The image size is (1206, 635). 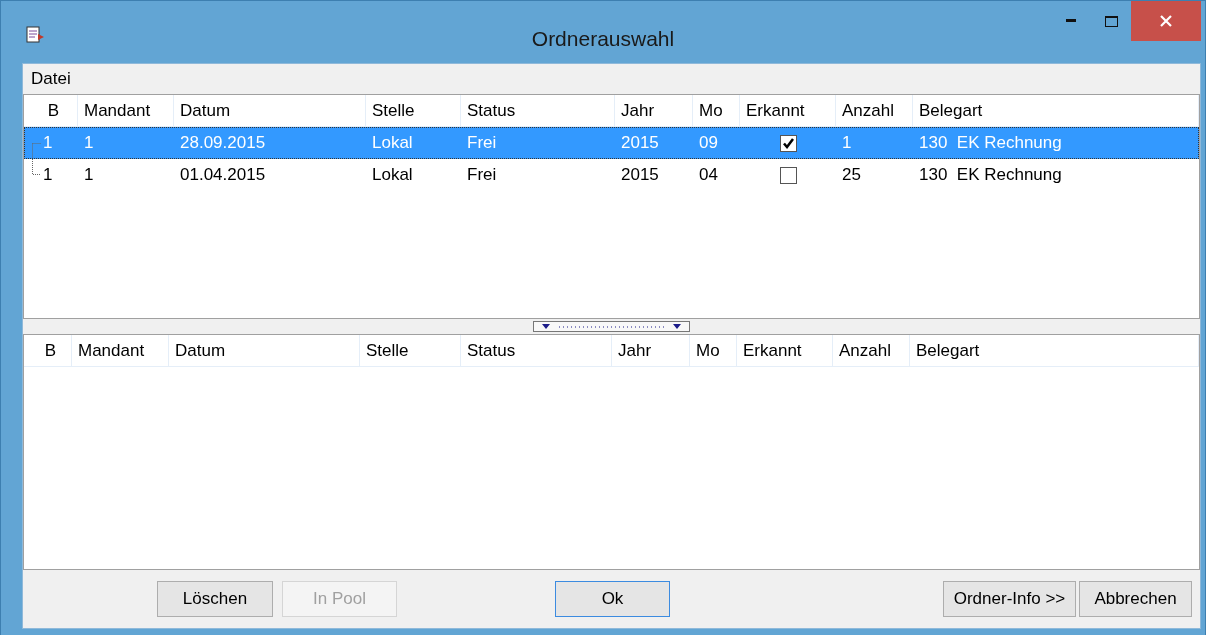 I want to click on maximize-icon, so click(x=1111, y=21).